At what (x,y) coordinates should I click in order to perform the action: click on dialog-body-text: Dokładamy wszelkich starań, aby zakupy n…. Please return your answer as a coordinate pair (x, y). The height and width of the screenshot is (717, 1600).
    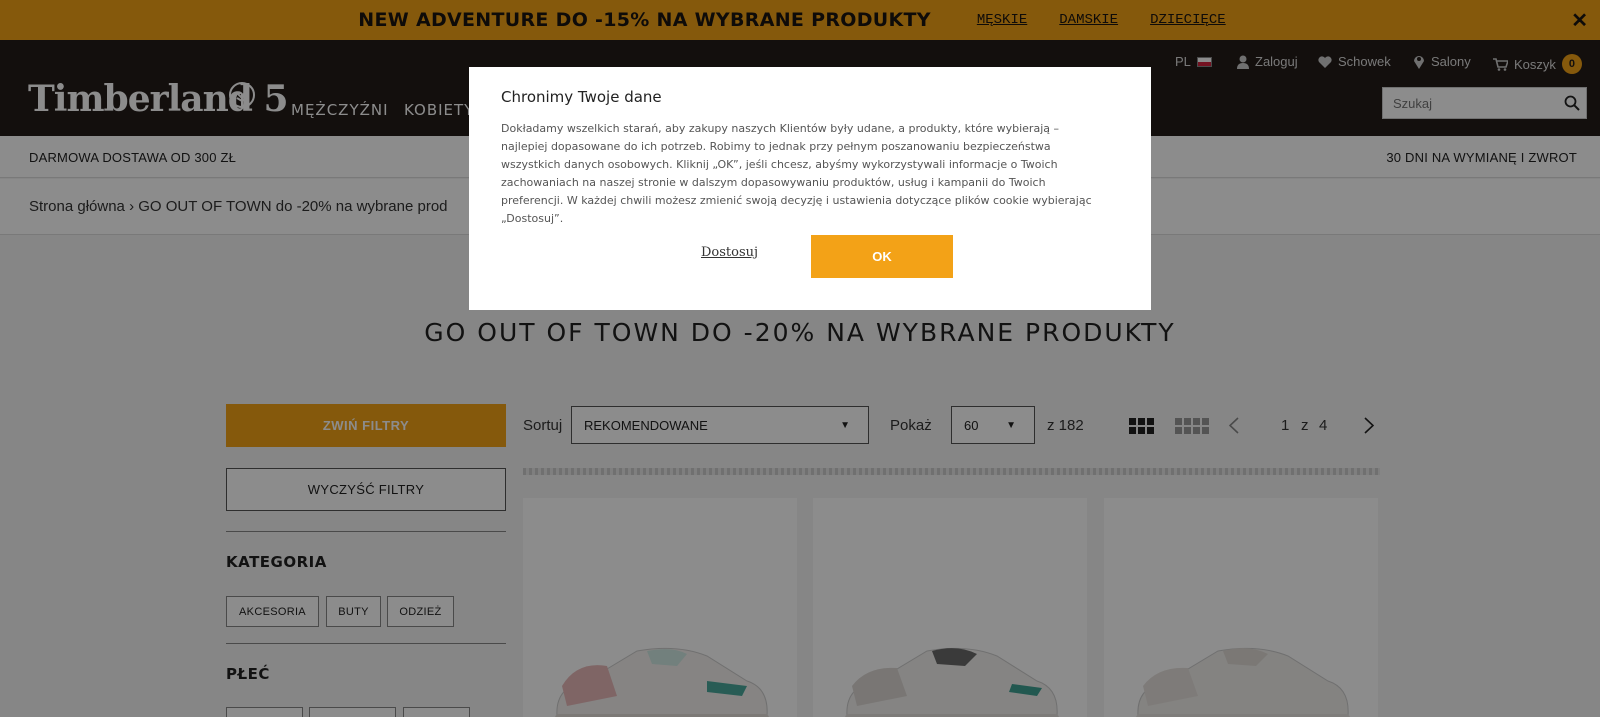
    Looking at the image, I should click on (796, 173).